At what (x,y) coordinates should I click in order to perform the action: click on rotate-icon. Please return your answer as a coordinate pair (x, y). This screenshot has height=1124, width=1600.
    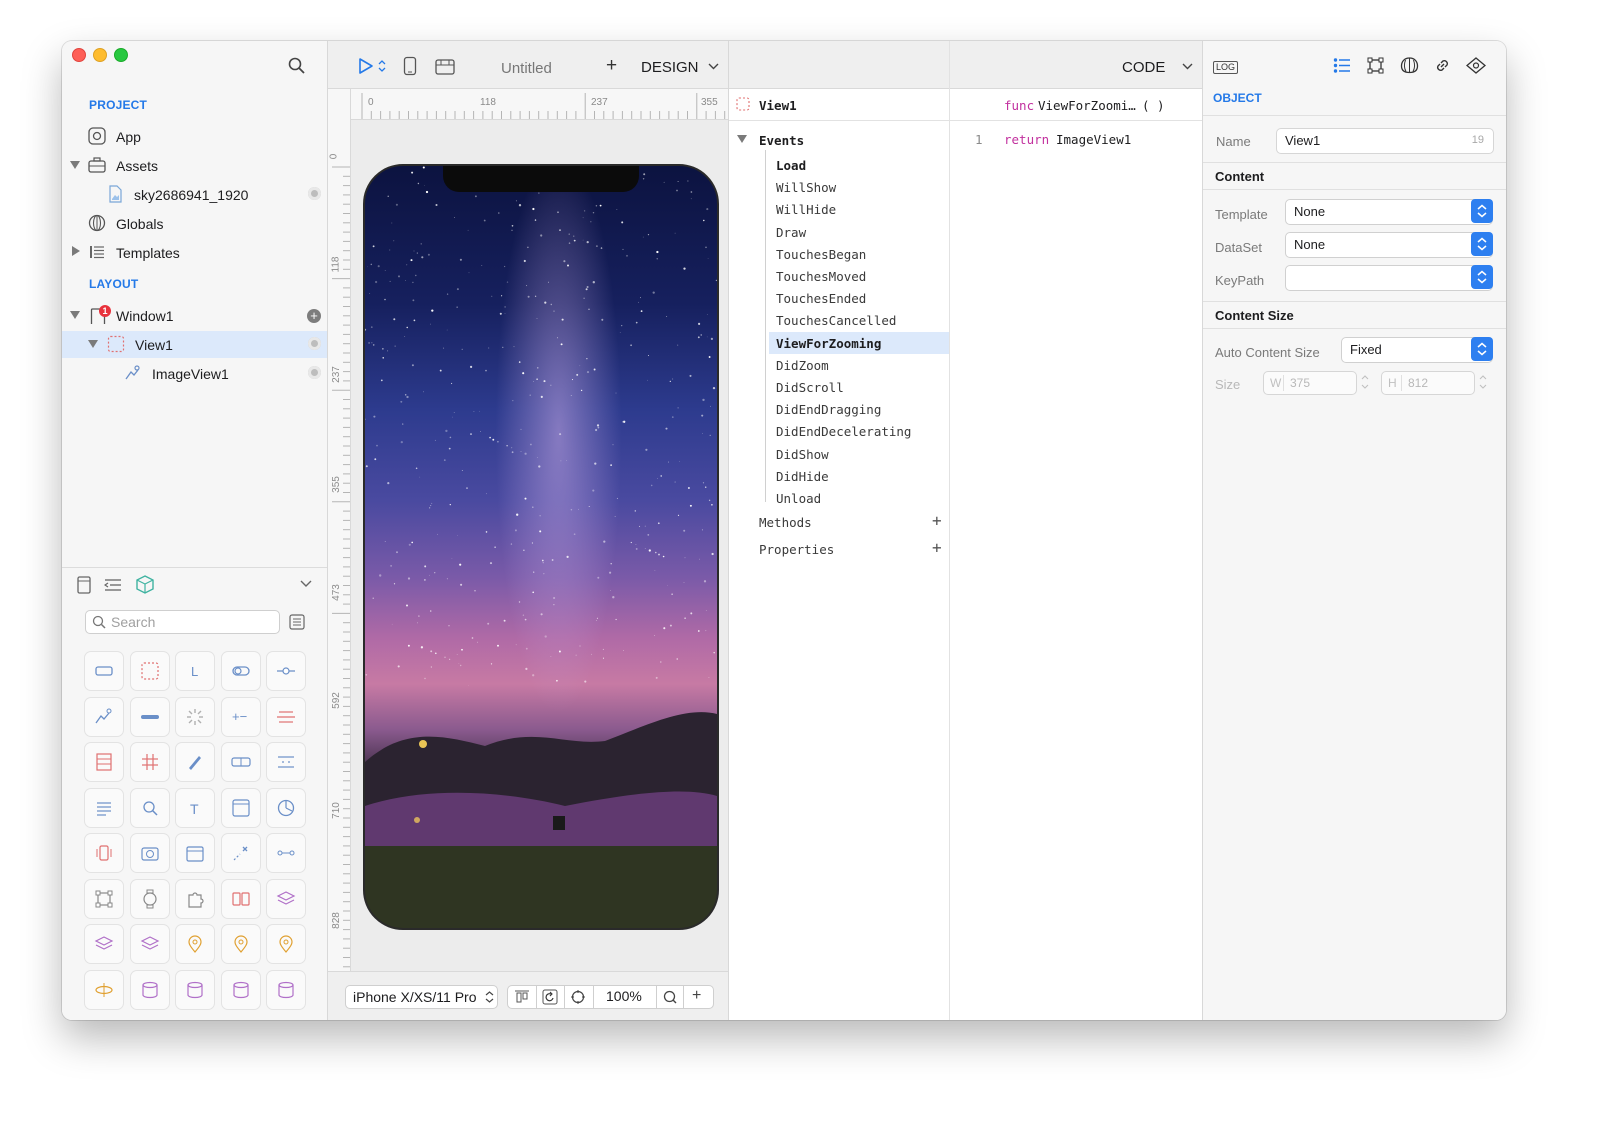
    Looking at the image, I should click on (550, 997).